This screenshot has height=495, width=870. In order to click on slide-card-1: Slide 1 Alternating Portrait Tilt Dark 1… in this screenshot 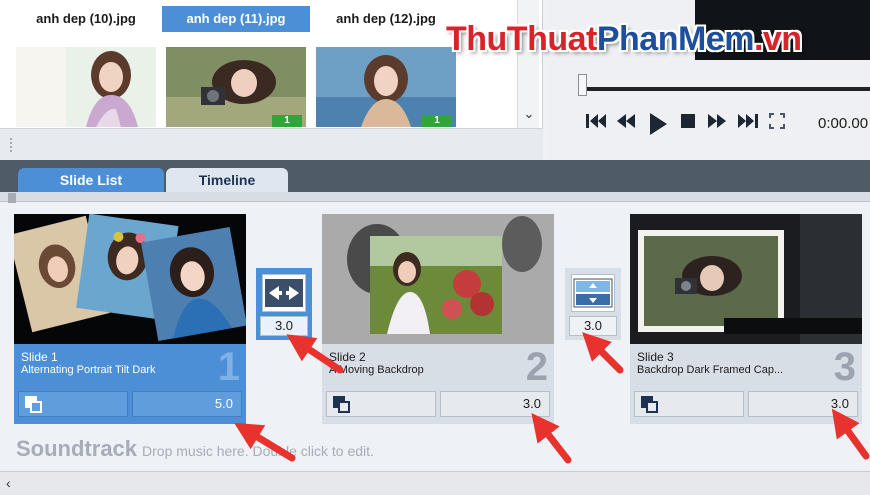, I will do `click(130, 319)`.